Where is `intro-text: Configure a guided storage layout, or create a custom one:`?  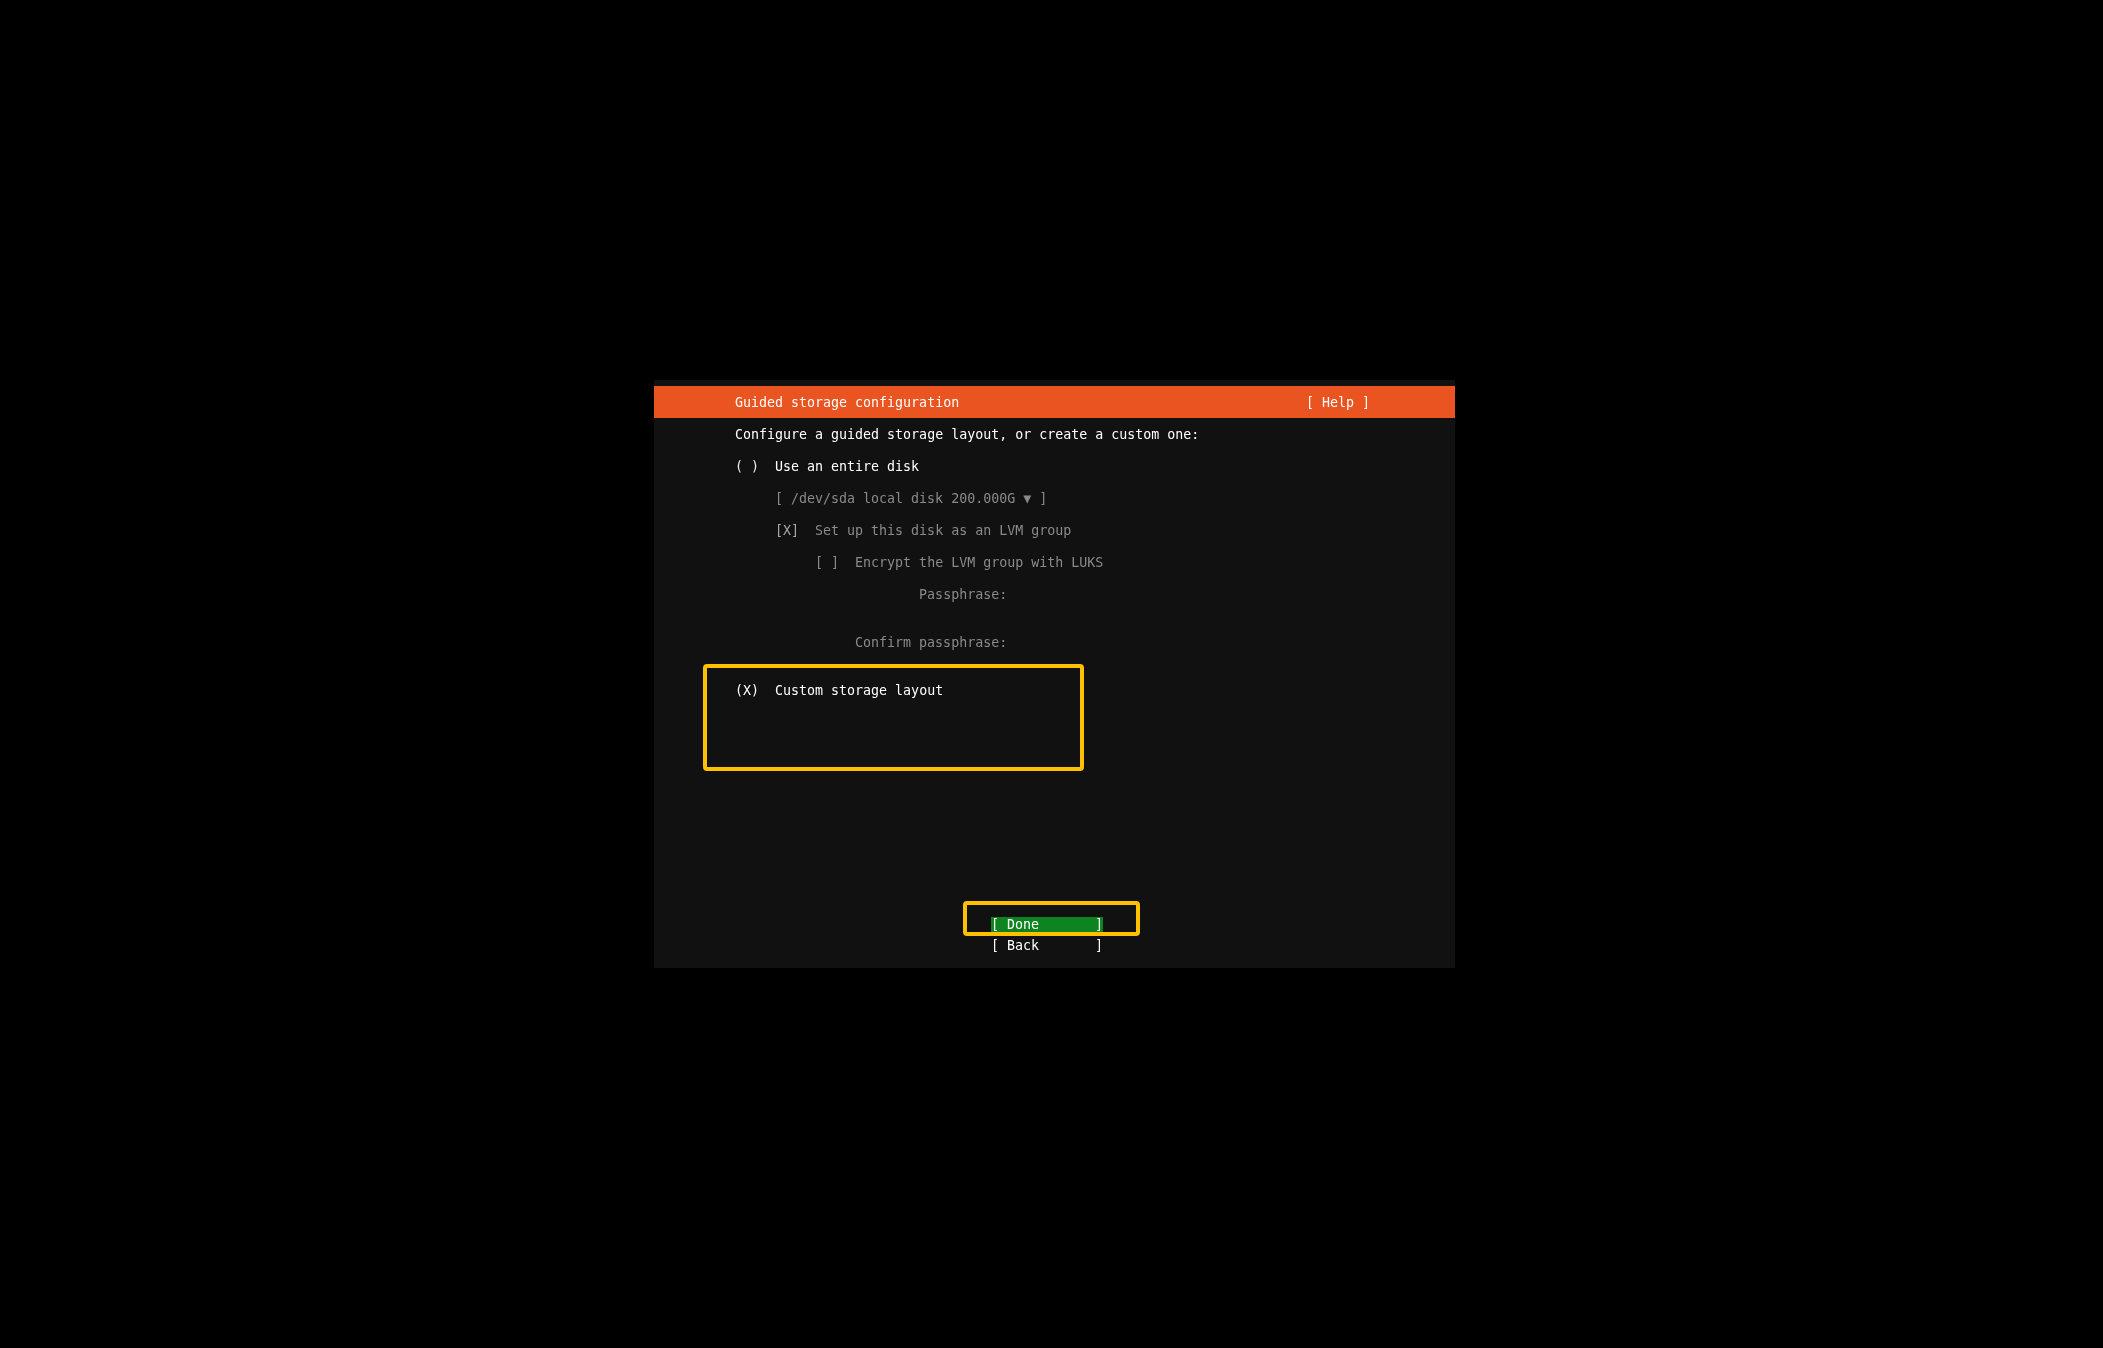 intro-text: Configure a guided storage layout, or create a custom one: is located at coordinates (967, 434).